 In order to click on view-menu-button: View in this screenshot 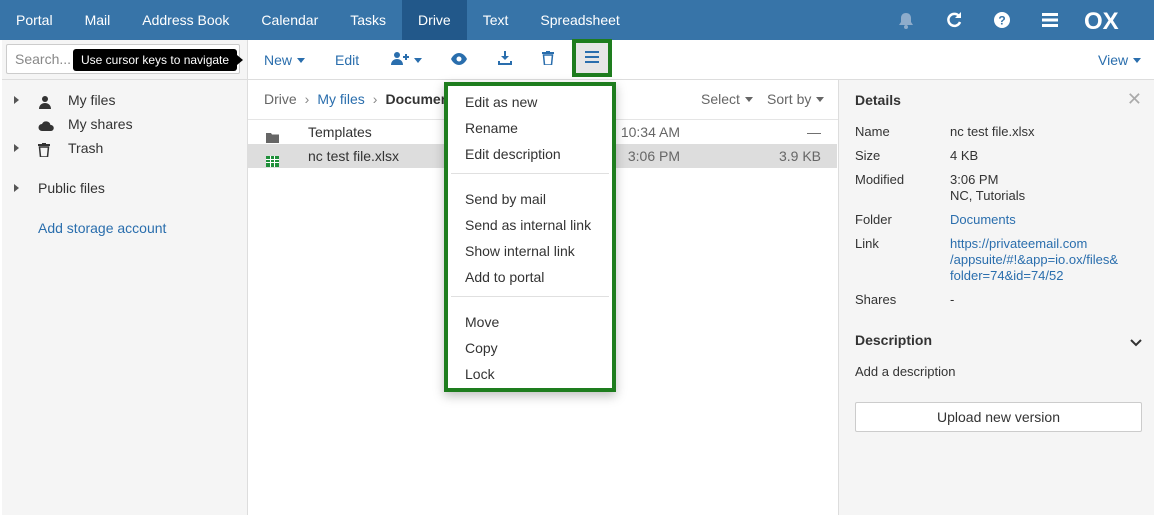, I will do `click(1120, 60)`.